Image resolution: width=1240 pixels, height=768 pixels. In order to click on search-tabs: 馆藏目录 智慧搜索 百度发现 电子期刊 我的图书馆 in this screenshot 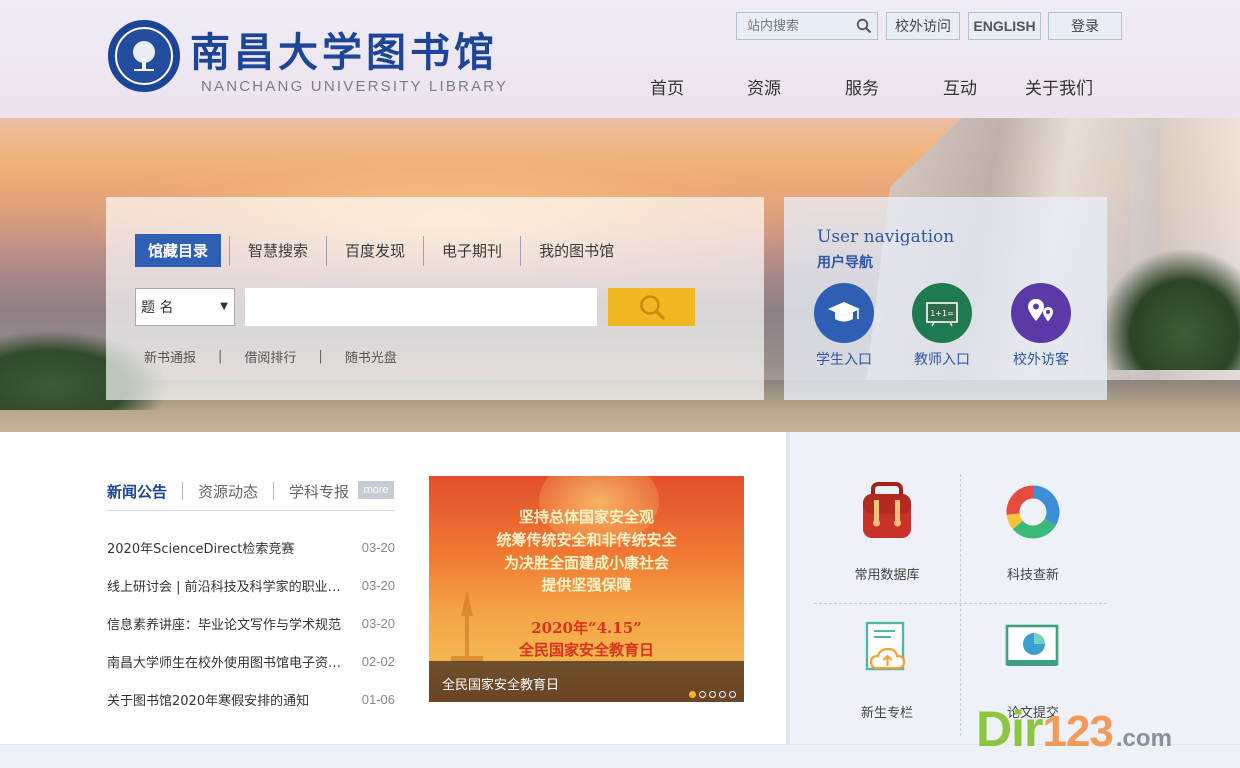, I will do `click(383, 250)`.